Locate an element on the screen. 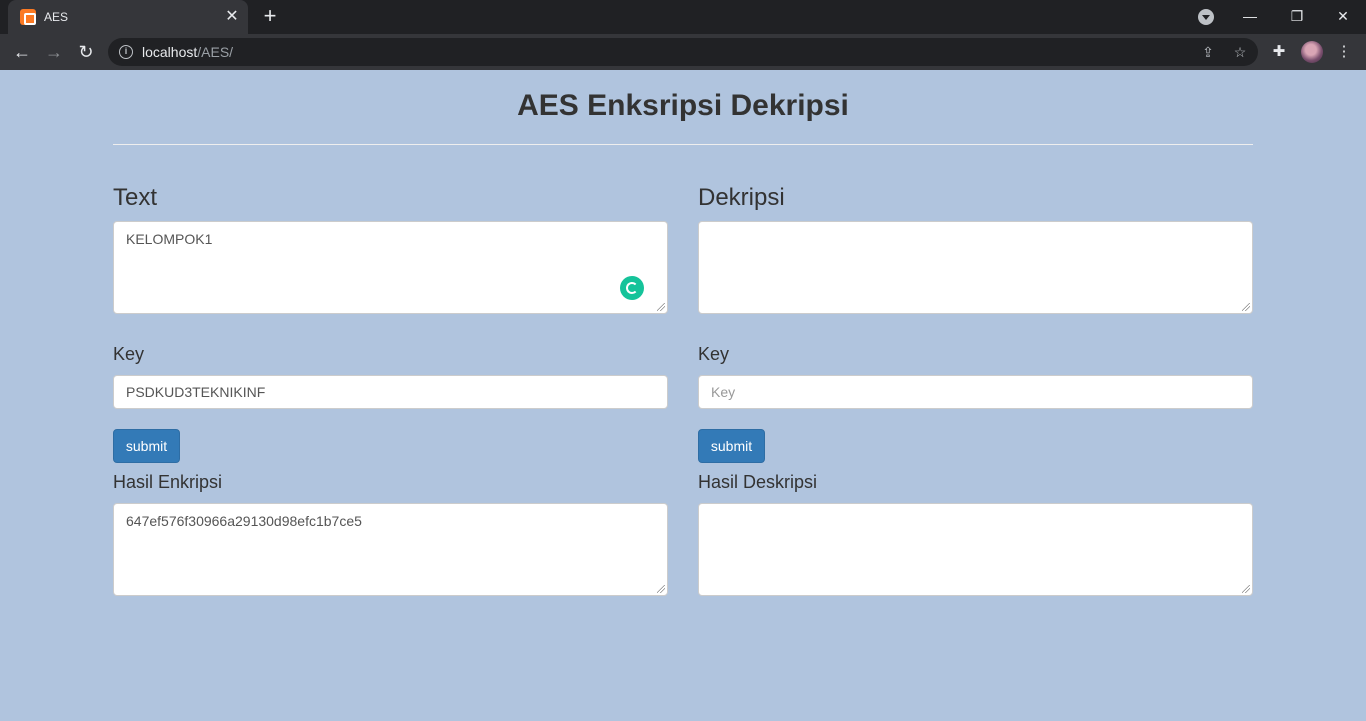  decrypt-result-textarea is located at coordinates (975, 549).